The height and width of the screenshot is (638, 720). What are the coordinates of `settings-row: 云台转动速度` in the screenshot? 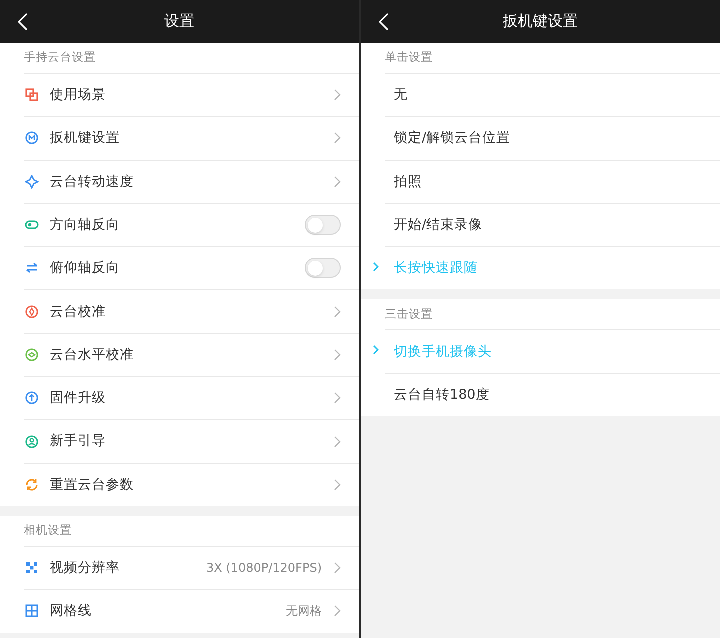 It's located at (191, 181).